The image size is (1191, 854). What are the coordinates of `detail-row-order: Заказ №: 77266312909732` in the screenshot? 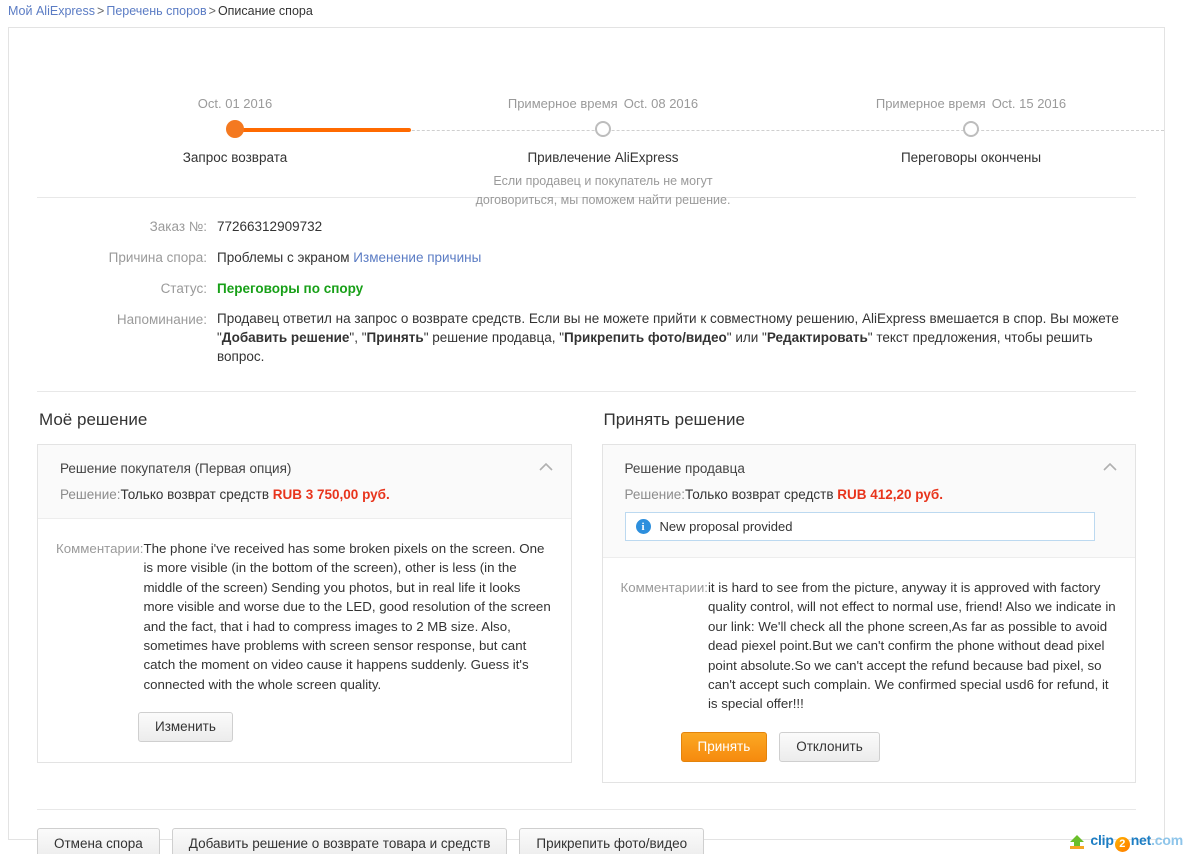 It's located at (586, 227).